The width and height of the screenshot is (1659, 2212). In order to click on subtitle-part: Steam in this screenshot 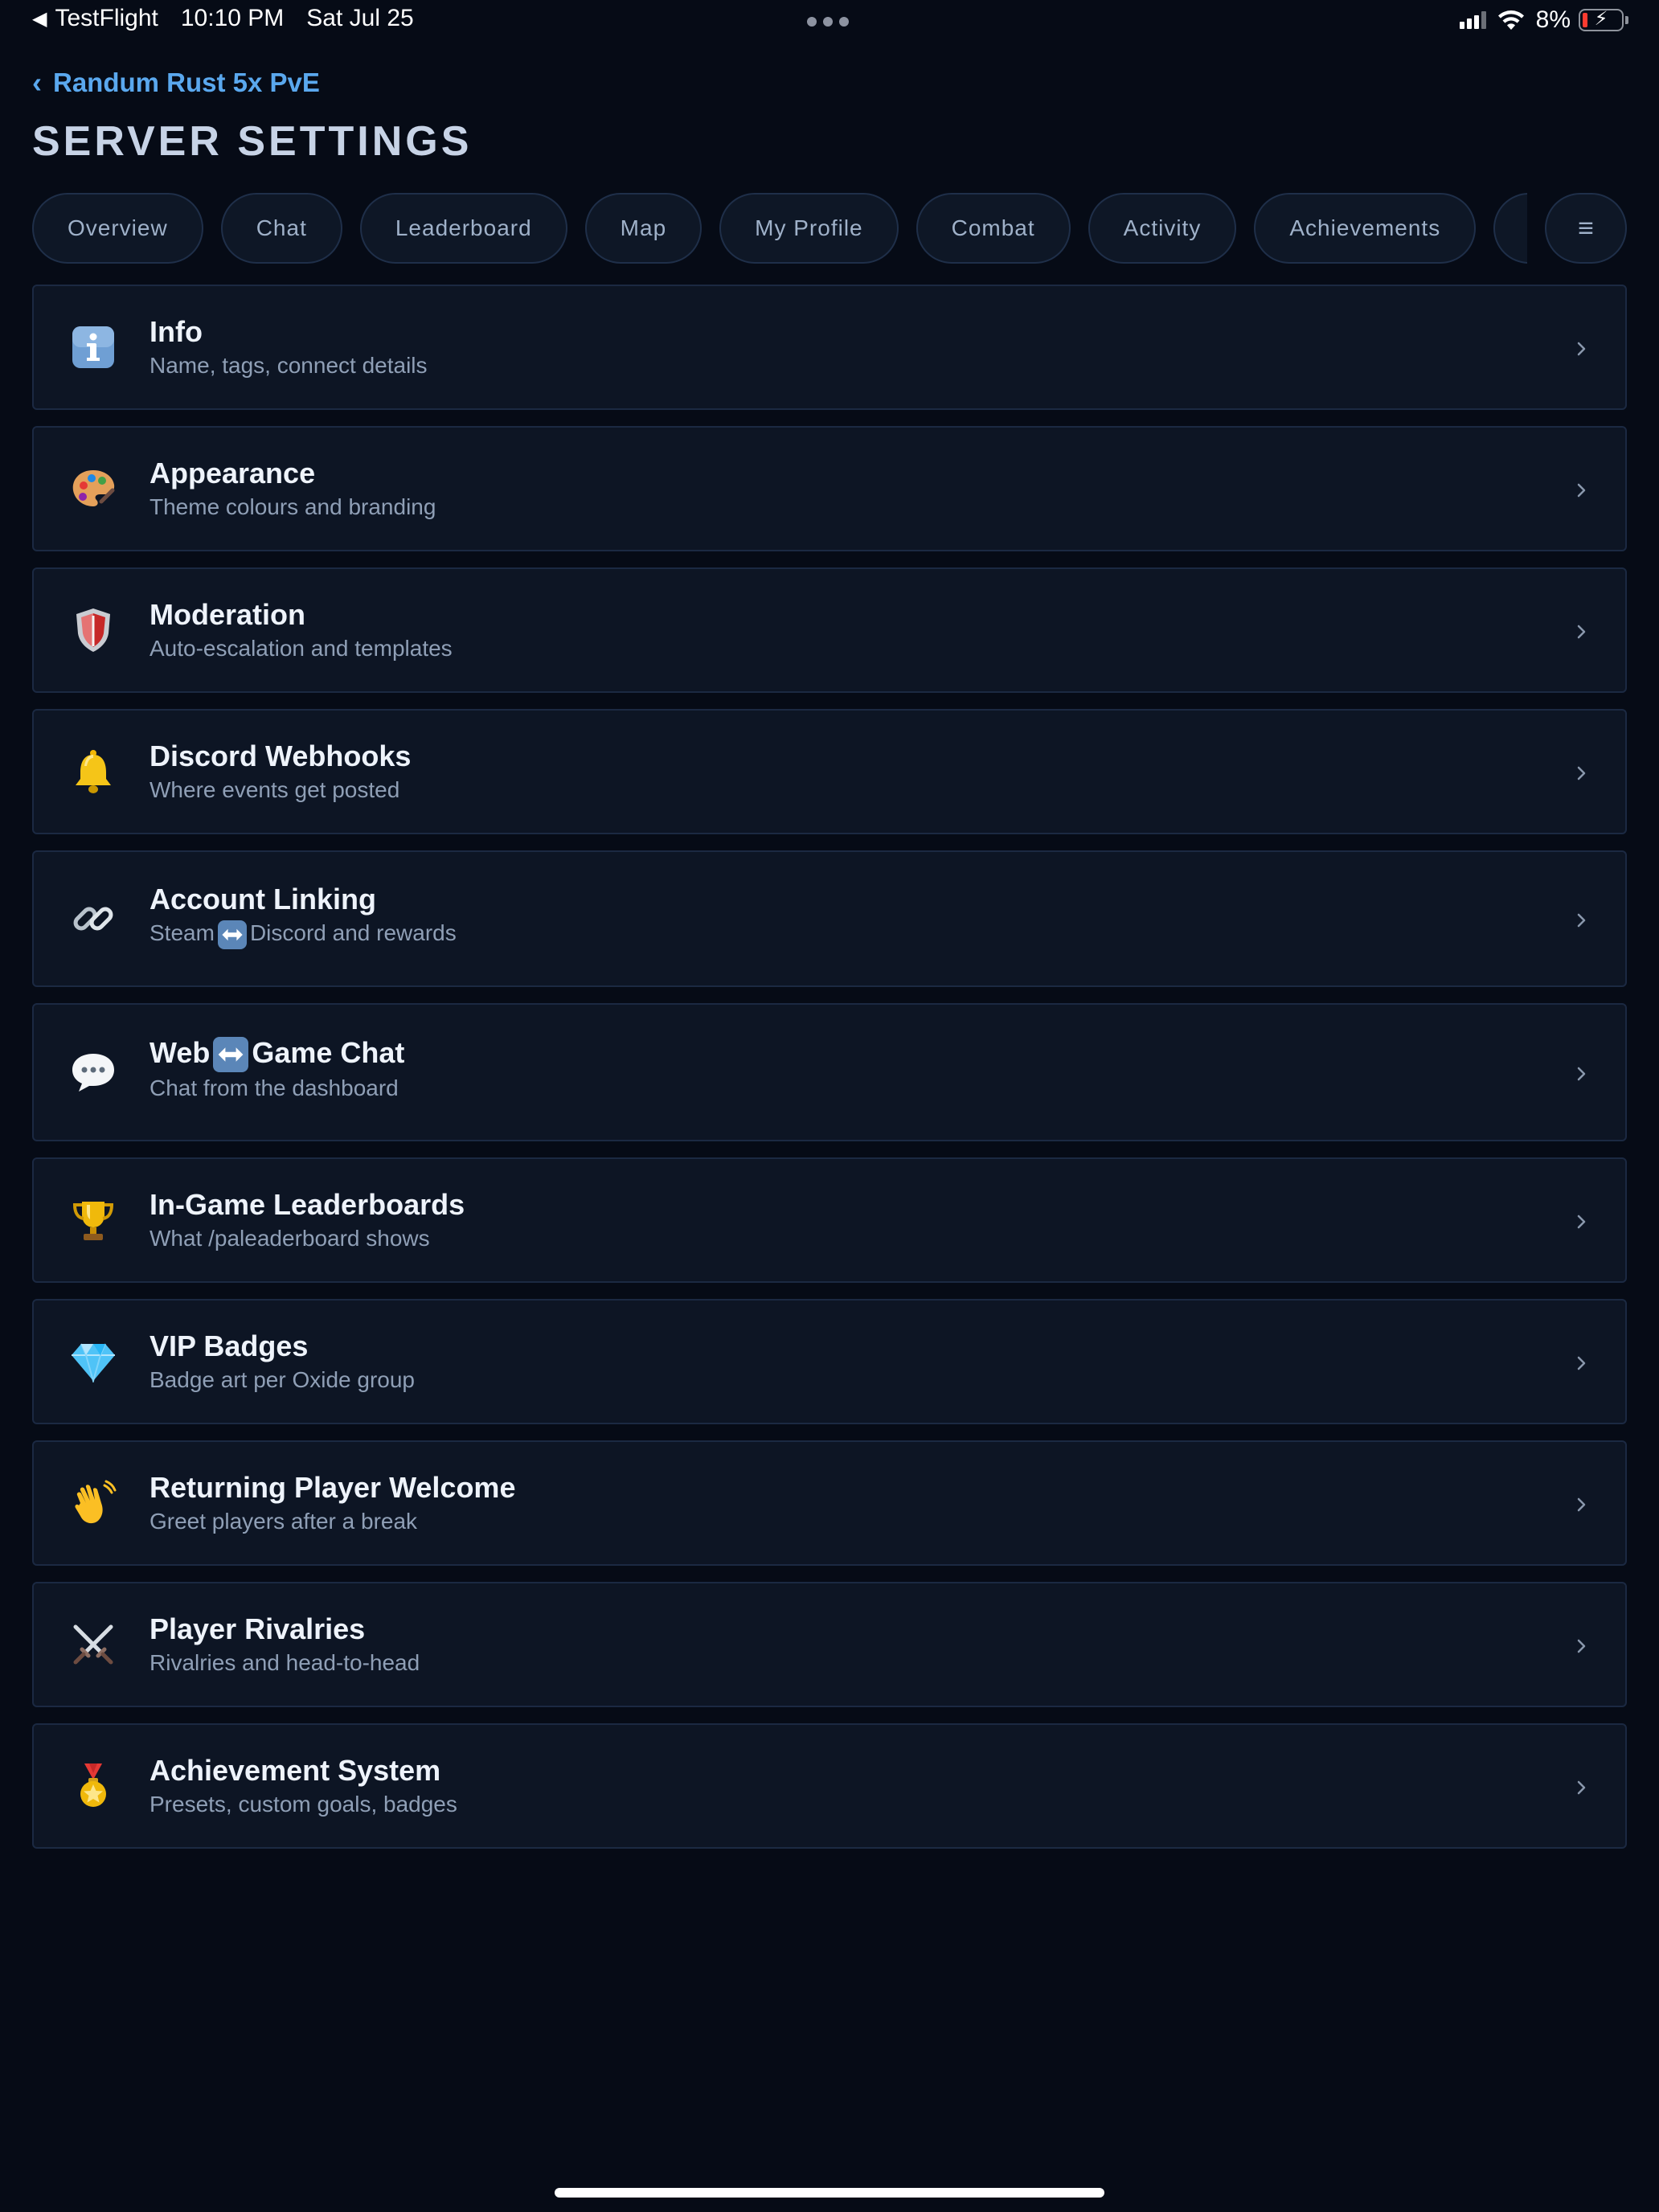, I will do `click(182, 932)`.